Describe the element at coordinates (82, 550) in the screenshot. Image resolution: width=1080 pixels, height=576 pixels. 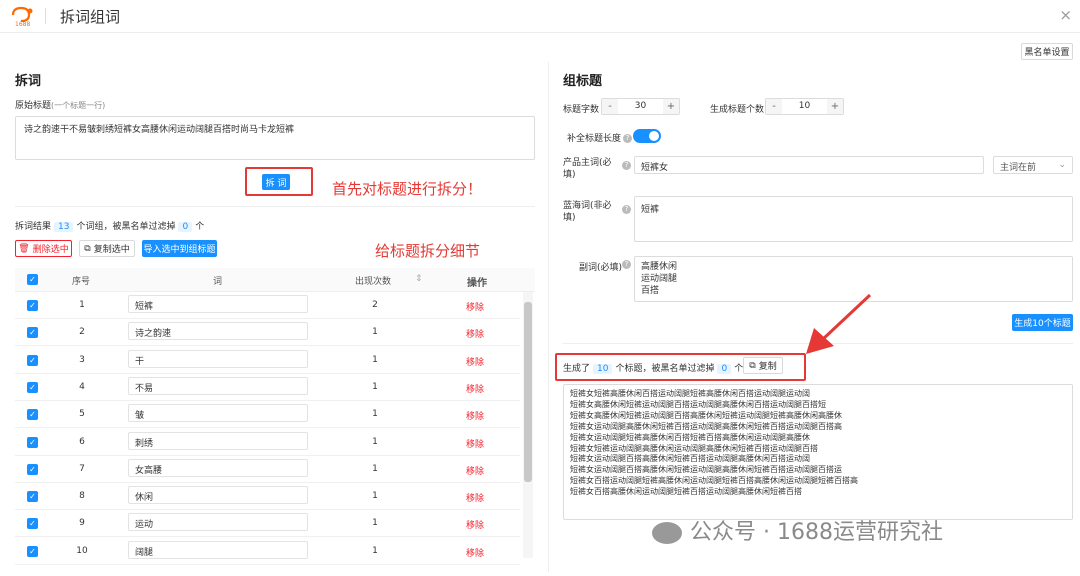
I see `row-index: 10` at that location.